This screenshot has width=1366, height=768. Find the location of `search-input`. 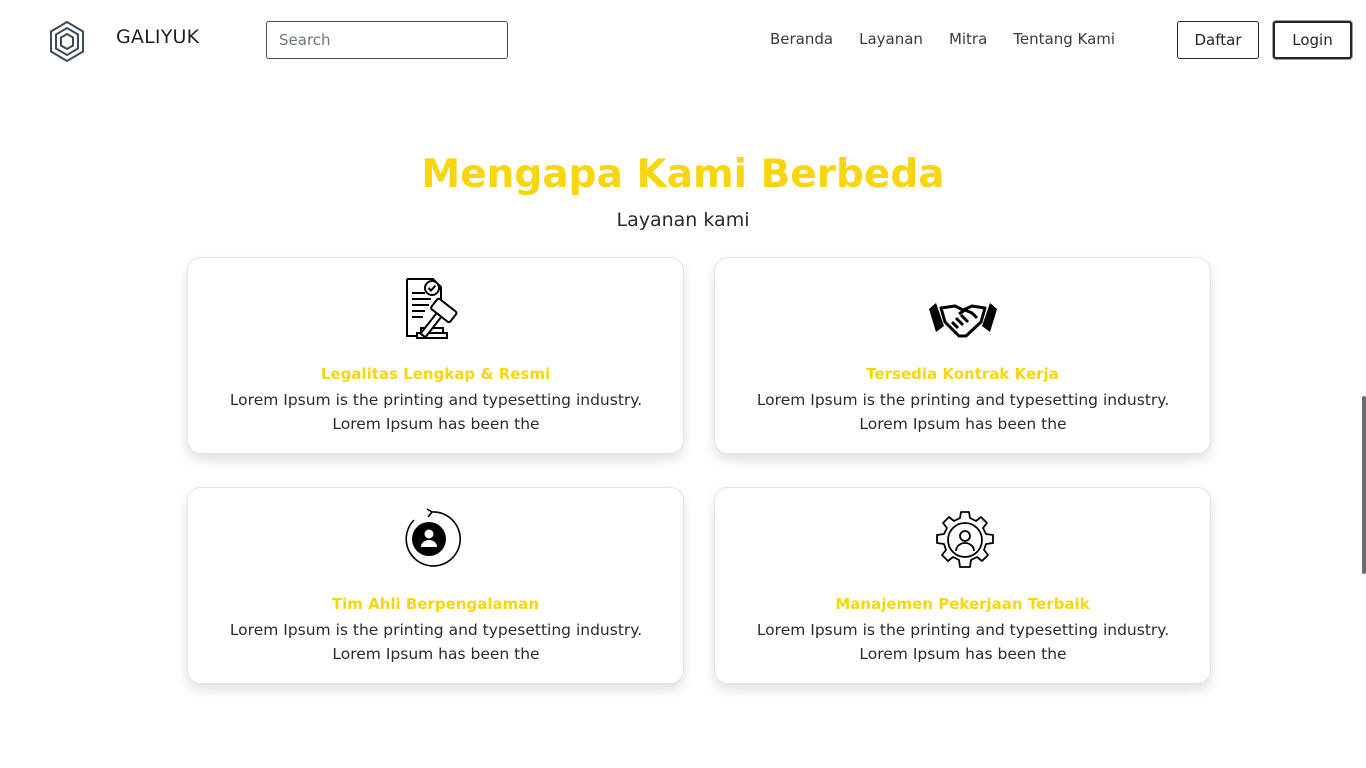

search-input is located at coordinates (387, 40).